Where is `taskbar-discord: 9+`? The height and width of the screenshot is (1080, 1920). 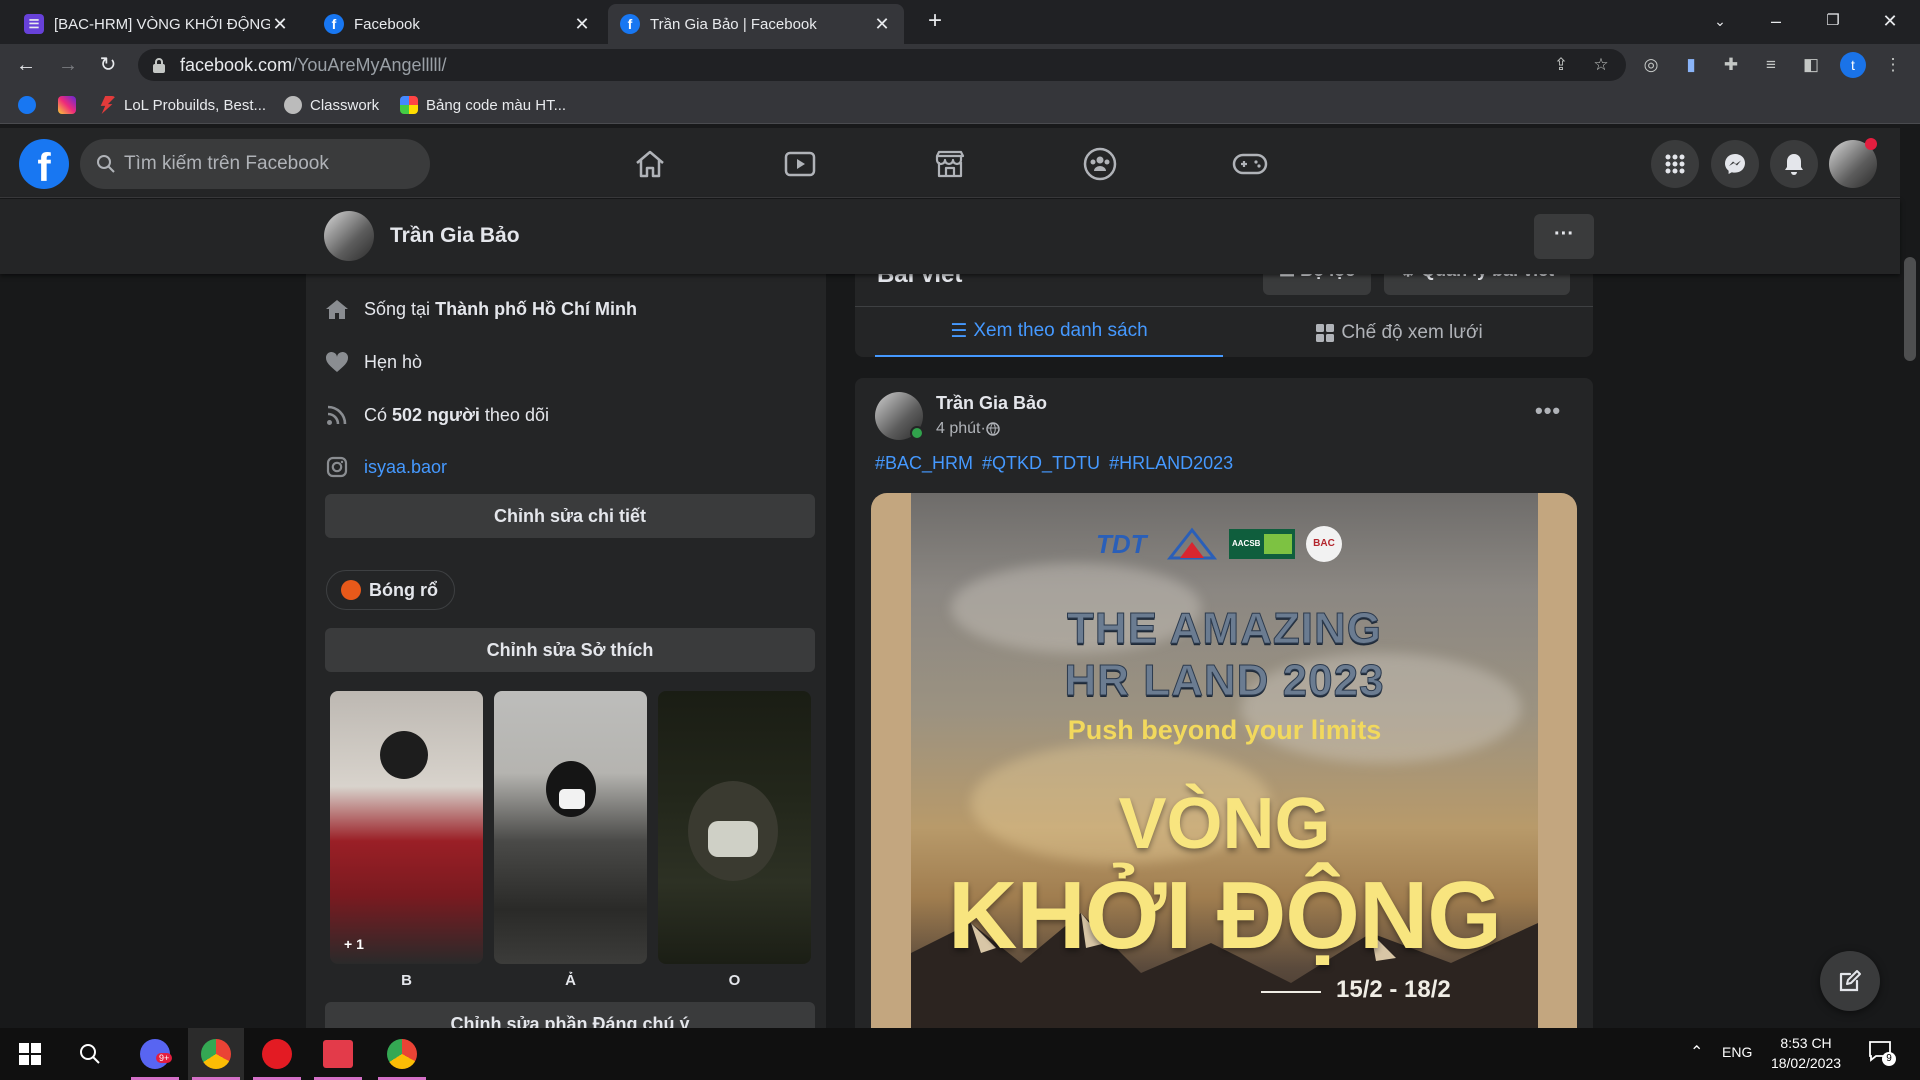
taskbar-discord: 9+ is located at coordinates (155, 1054).